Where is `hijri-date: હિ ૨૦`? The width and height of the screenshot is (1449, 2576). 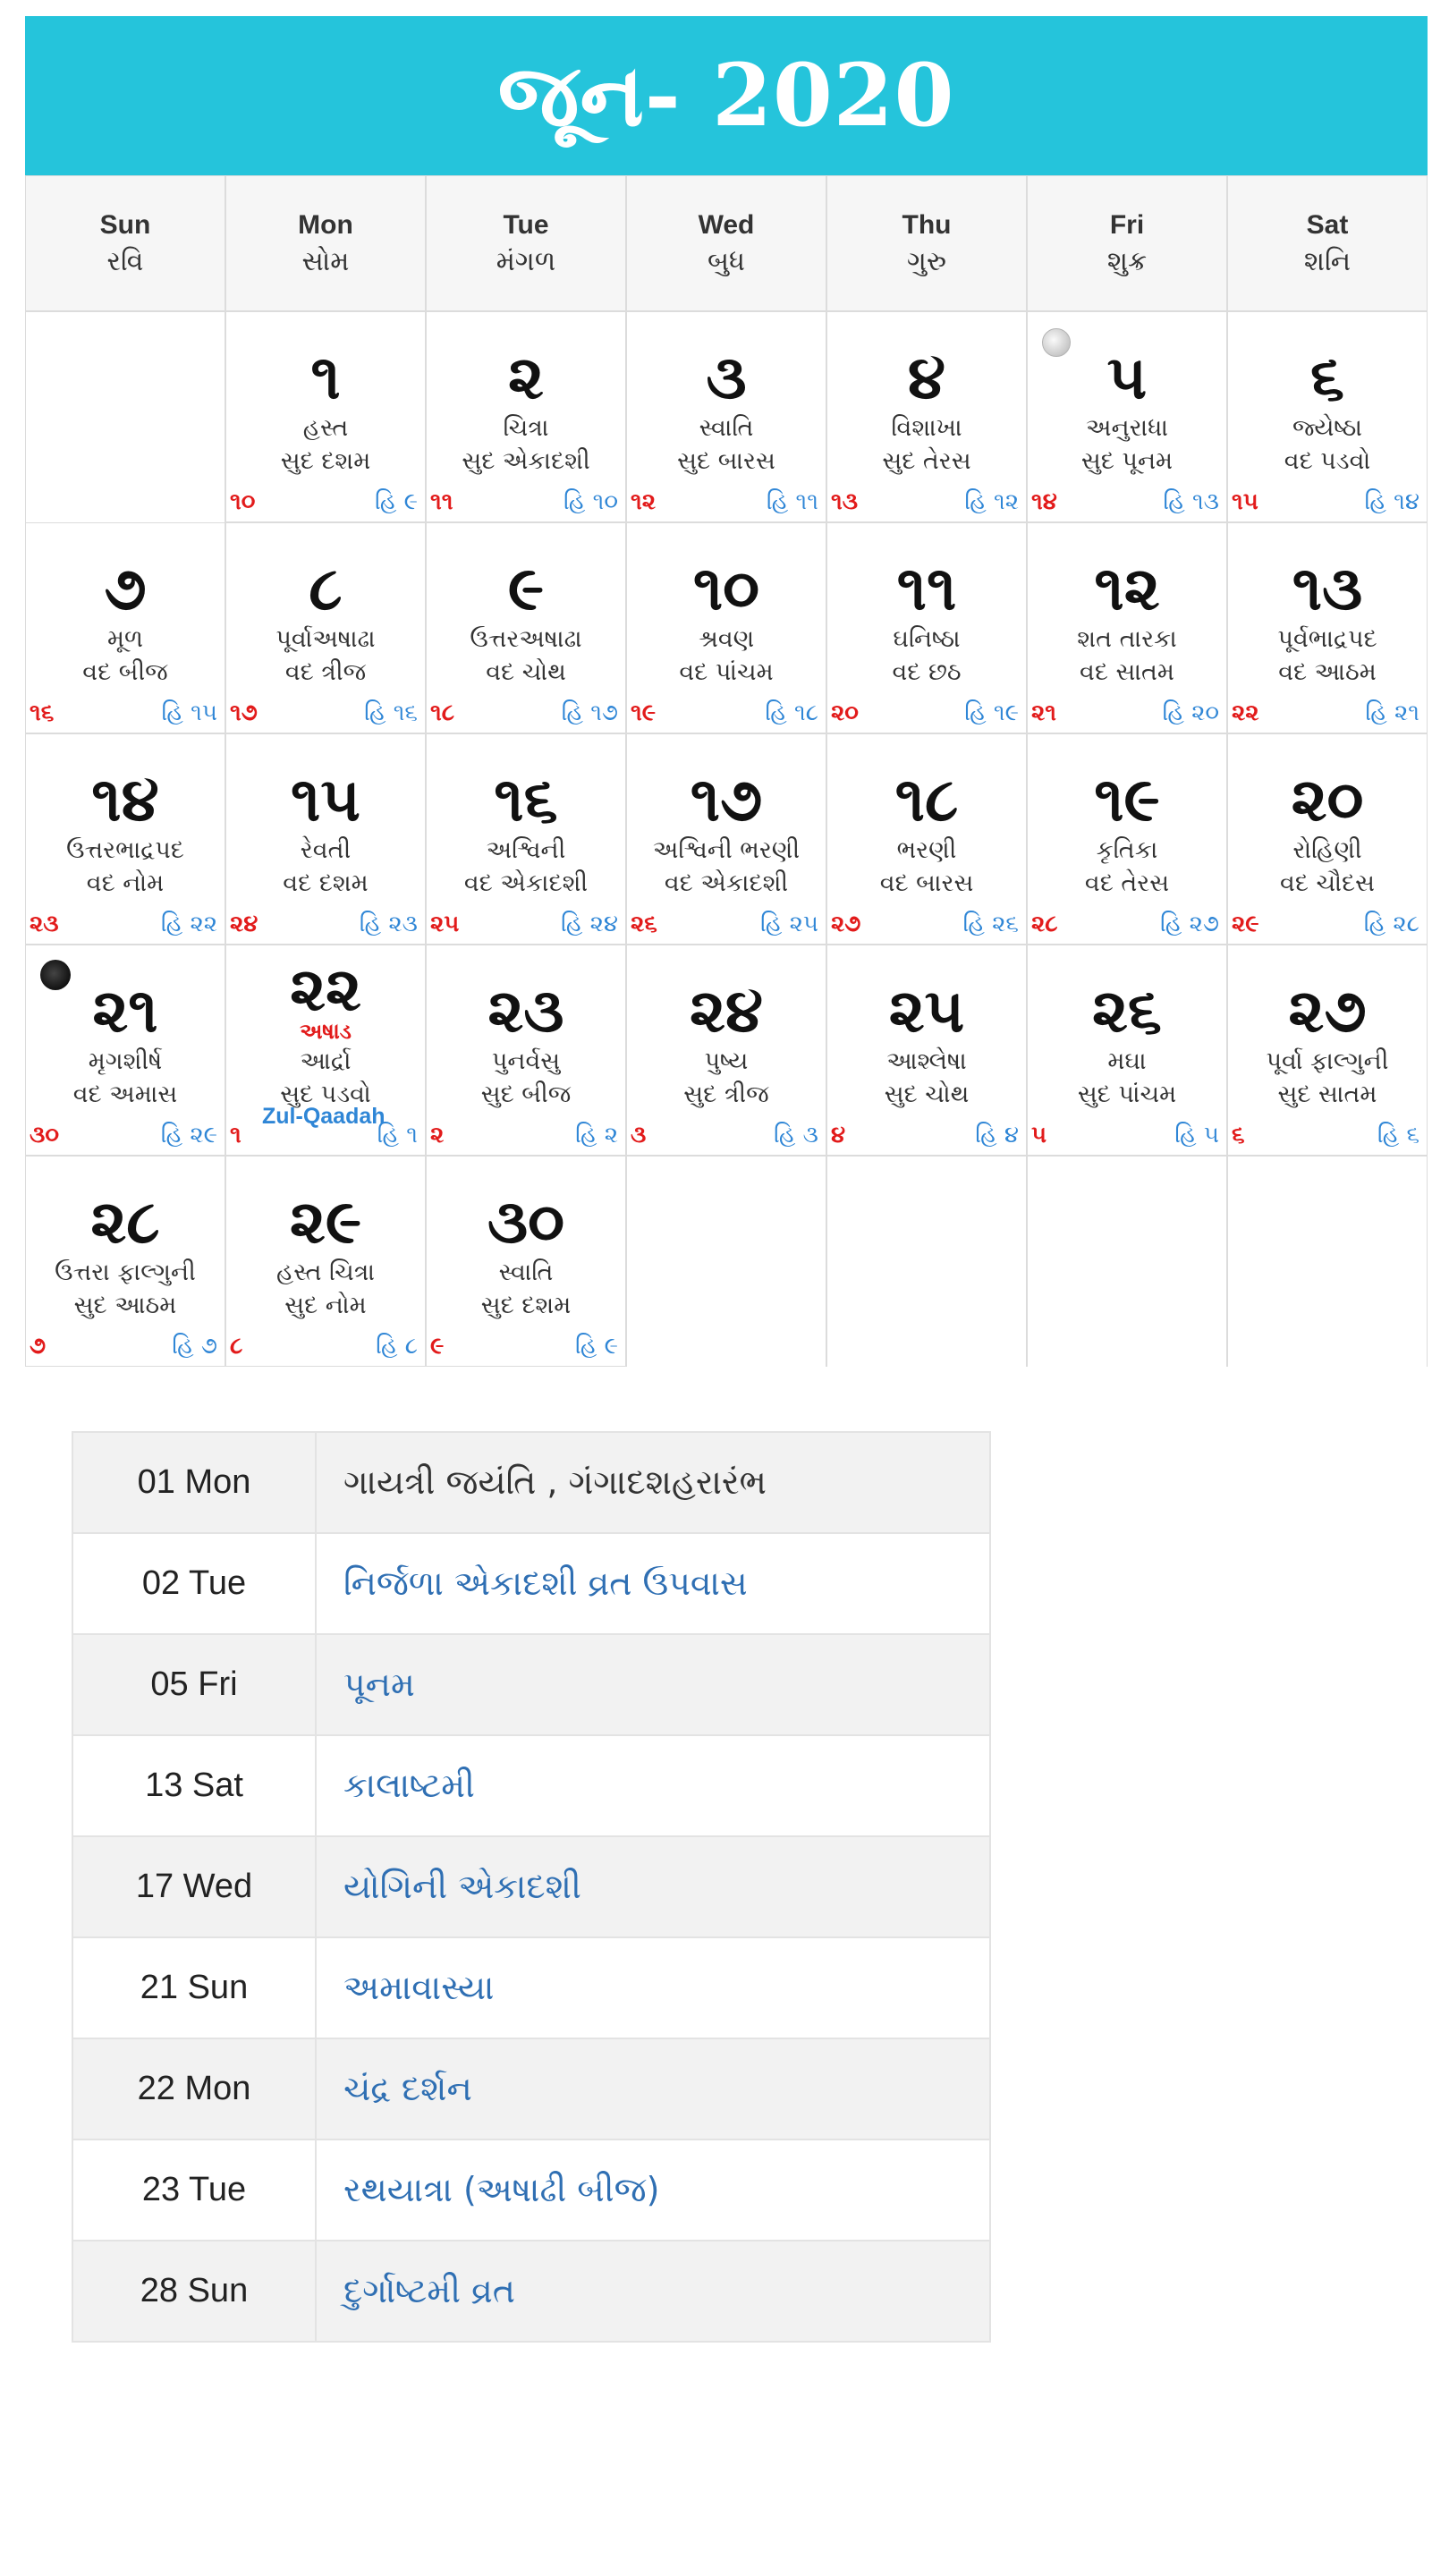
hijri-date: હિ ૨૦ is located at coordinates (1190, 712).